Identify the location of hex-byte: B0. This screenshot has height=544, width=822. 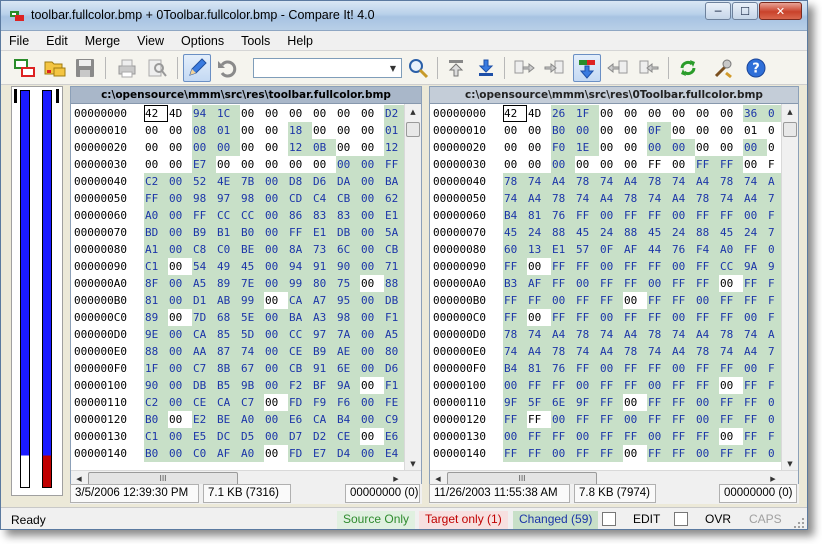
(563, 130).